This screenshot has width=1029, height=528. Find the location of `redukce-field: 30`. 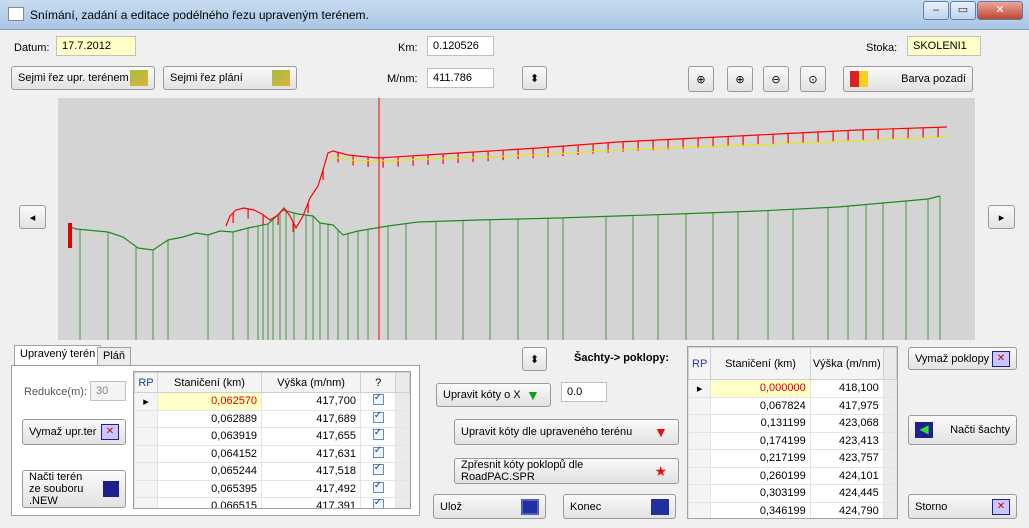

redukce-field: 30 is located at coordinates (108, 391).